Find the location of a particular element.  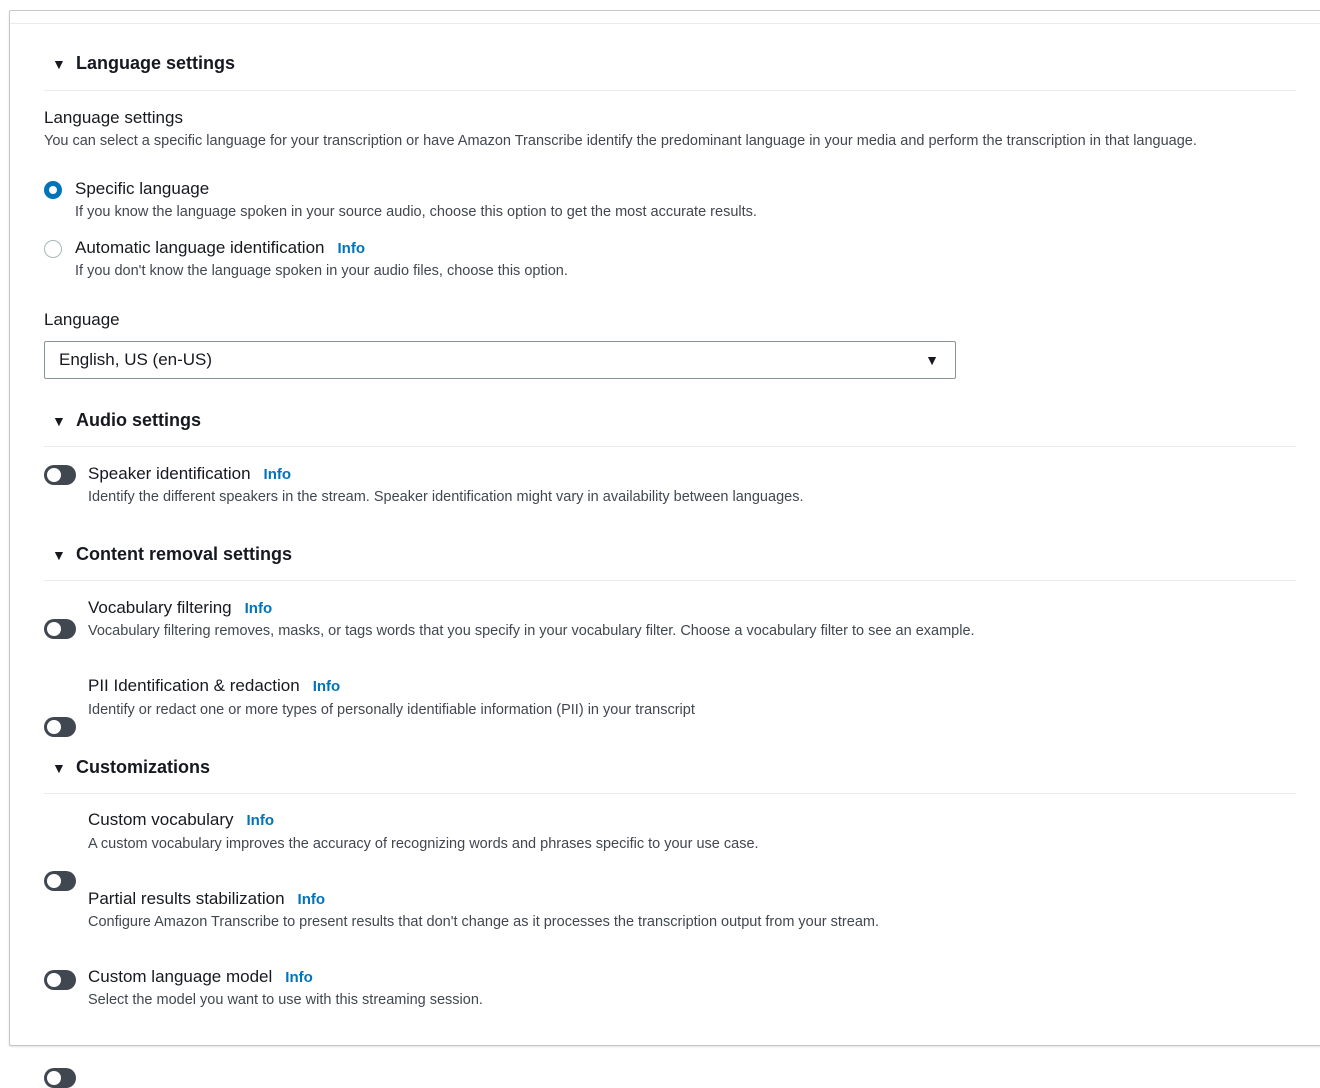

row-speaker-identification: Speaker identification Info is located at coordinates (189, 474).